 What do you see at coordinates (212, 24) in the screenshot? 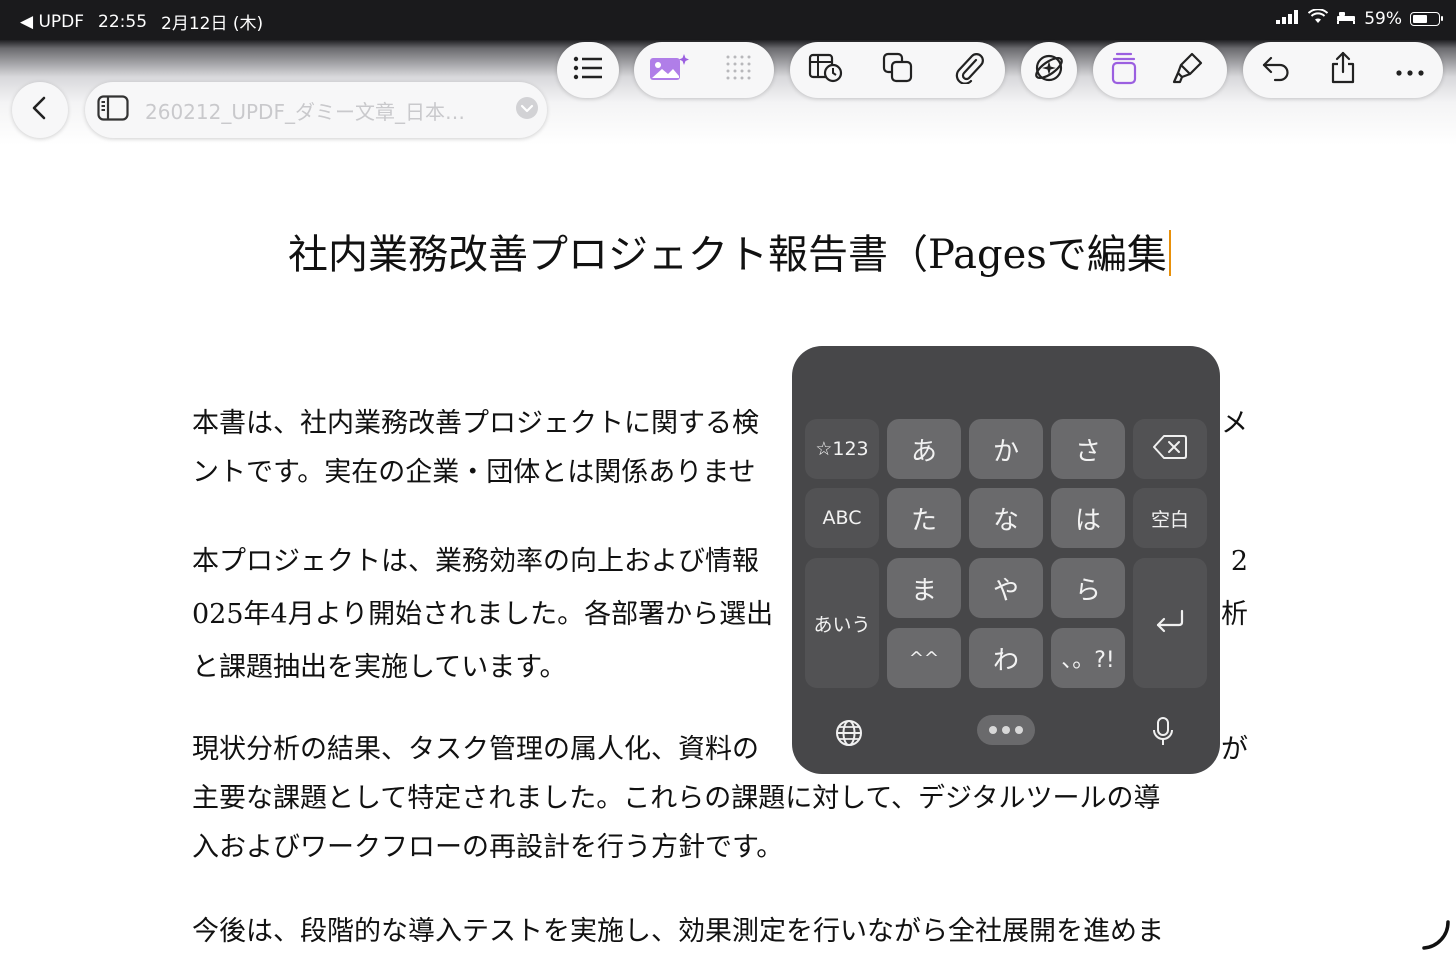
I see `status-date: 2月12日 (木)` at bounding box center [212, 24].